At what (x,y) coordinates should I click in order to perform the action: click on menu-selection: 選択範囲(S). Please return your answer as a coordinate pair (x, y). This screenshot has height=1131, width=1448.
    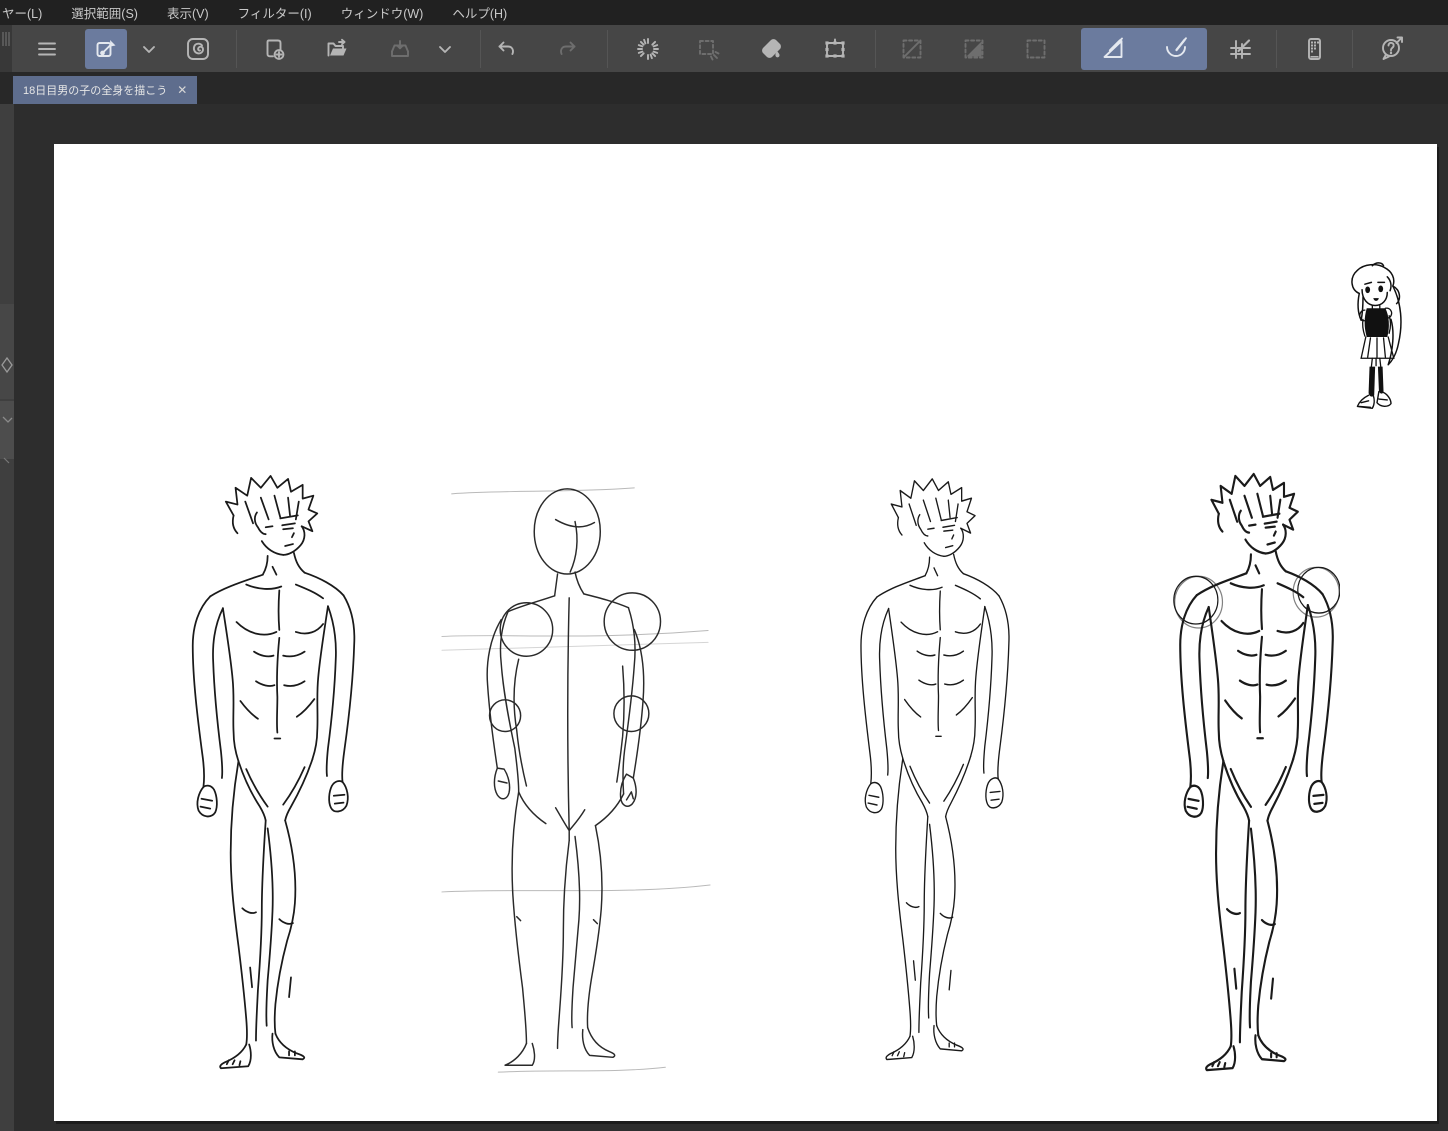
    Looking at the image, I should click on (104, 12).